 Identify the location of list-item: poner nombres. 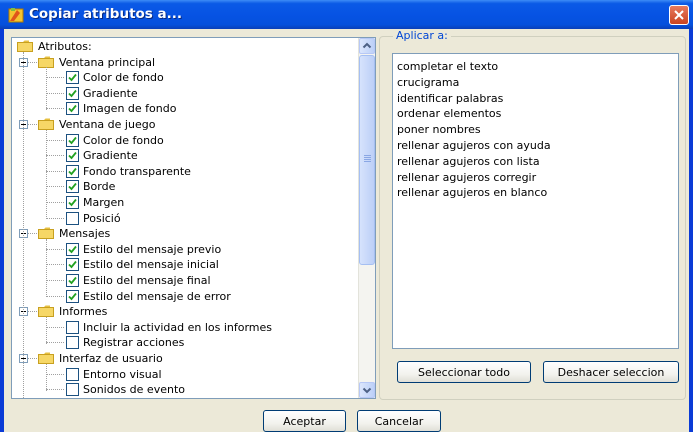
(439, 129).